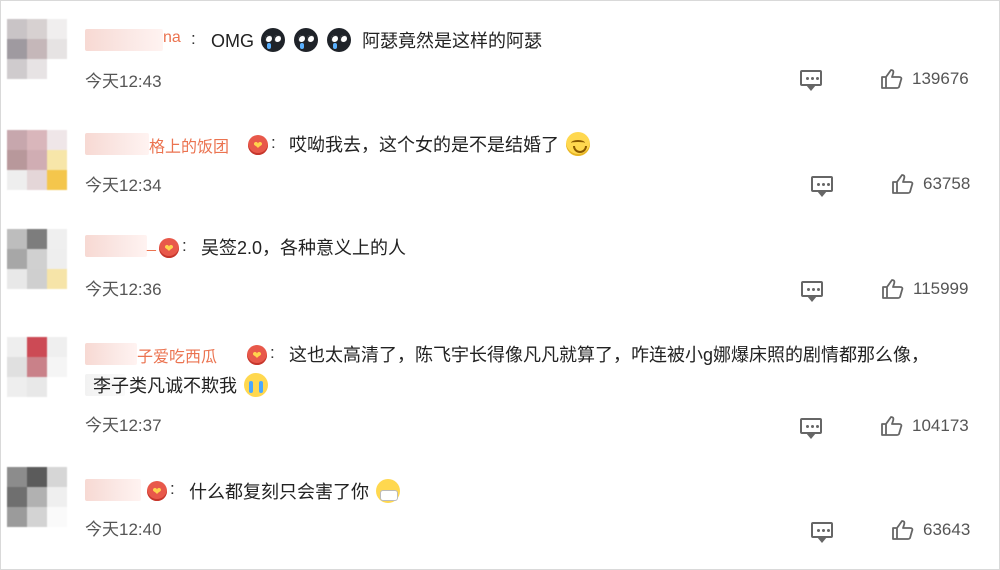  Describe the element at coordinates (279, 492) in the screenshot. I see `comment-text-main: 什么都复刻只会害了你` at that location.